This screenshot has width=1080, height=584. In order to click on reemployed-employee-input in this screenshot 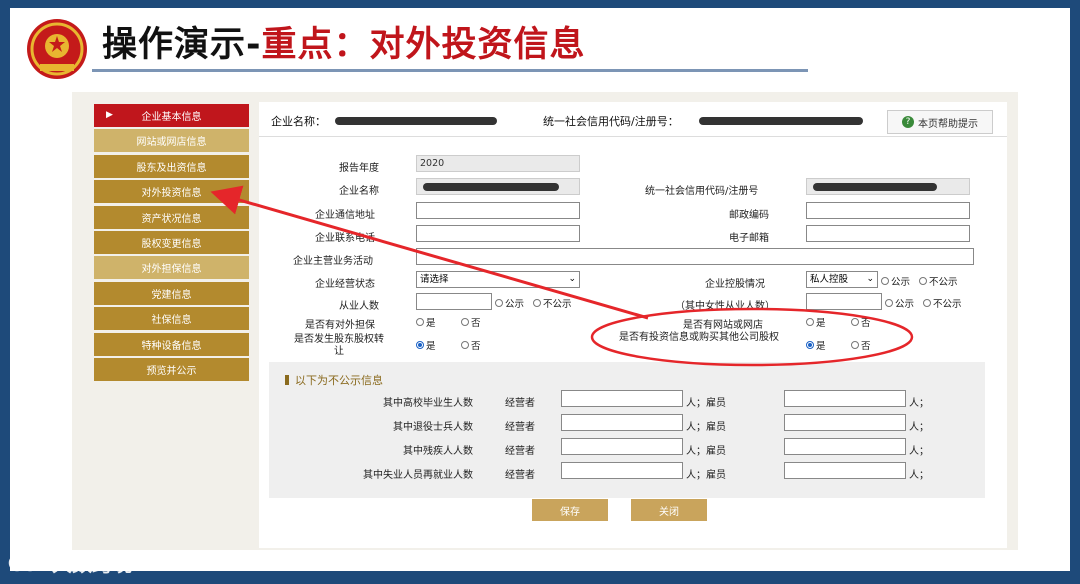, I will do `click(845, 470)`.